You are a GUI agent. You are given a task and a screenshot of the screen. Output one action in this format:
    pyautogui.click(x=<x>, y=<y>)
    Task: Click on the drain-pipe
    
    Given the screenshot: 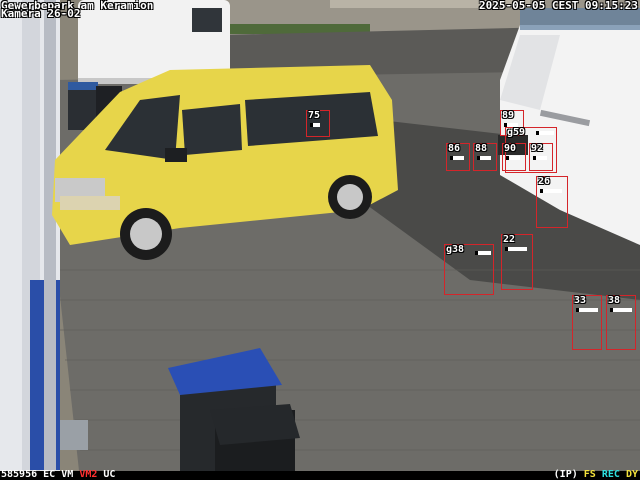 What is the action you would take?
    pyautogui.click(x=50, y=235)
    